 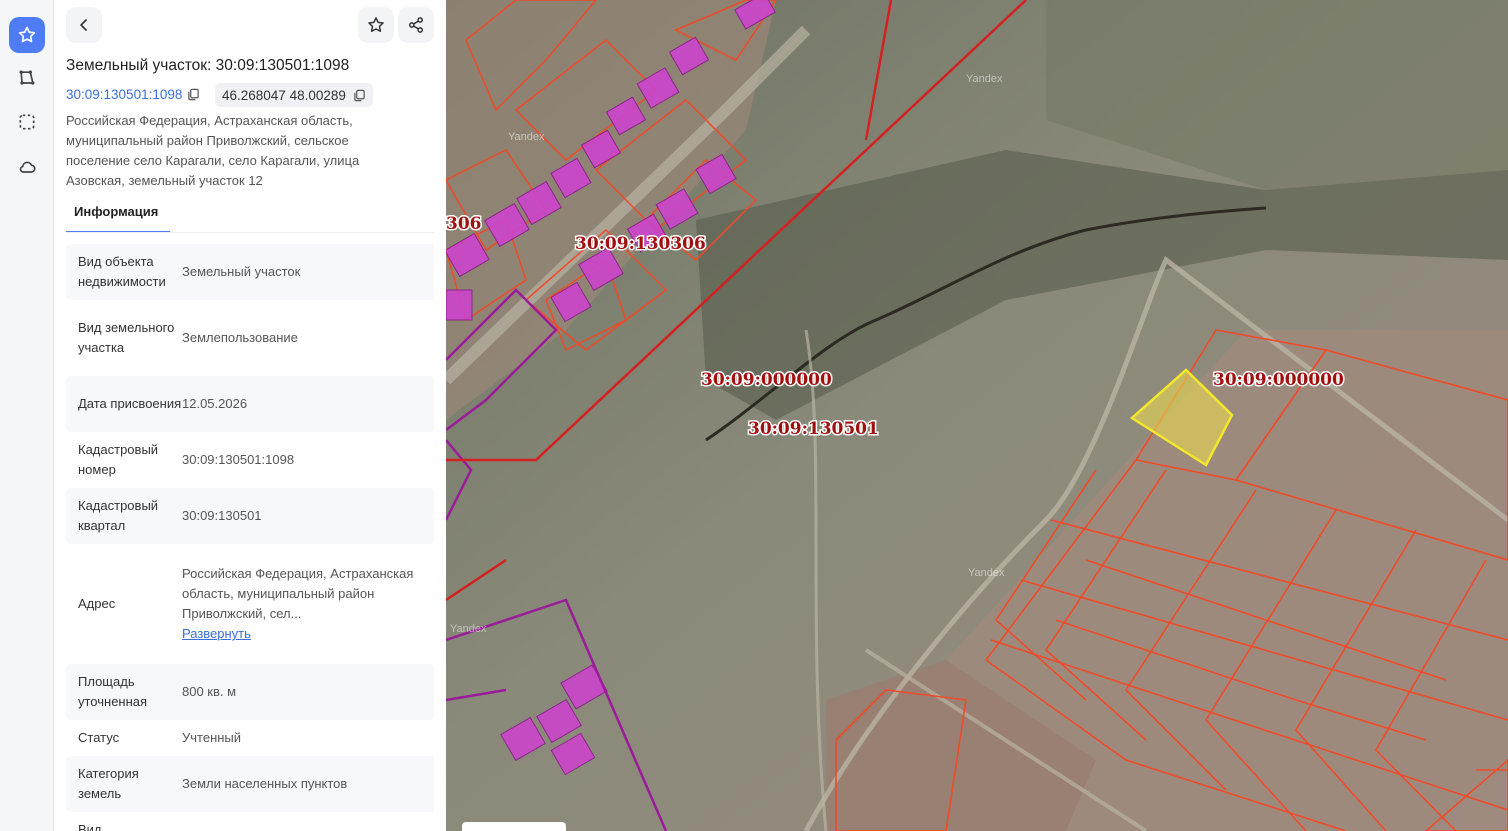 I want to click on property-value: Землепользование, so click(x=240, y=337).